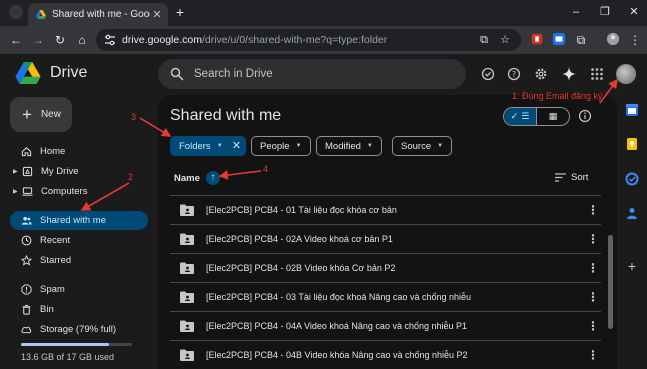 Image resolution: width=647 pixels, height=369 pixels. What do you see at coordinates (505, 40) in the screenshot?
I see `bookmark-star-icon: ☆` at bounding box center [505, 40].